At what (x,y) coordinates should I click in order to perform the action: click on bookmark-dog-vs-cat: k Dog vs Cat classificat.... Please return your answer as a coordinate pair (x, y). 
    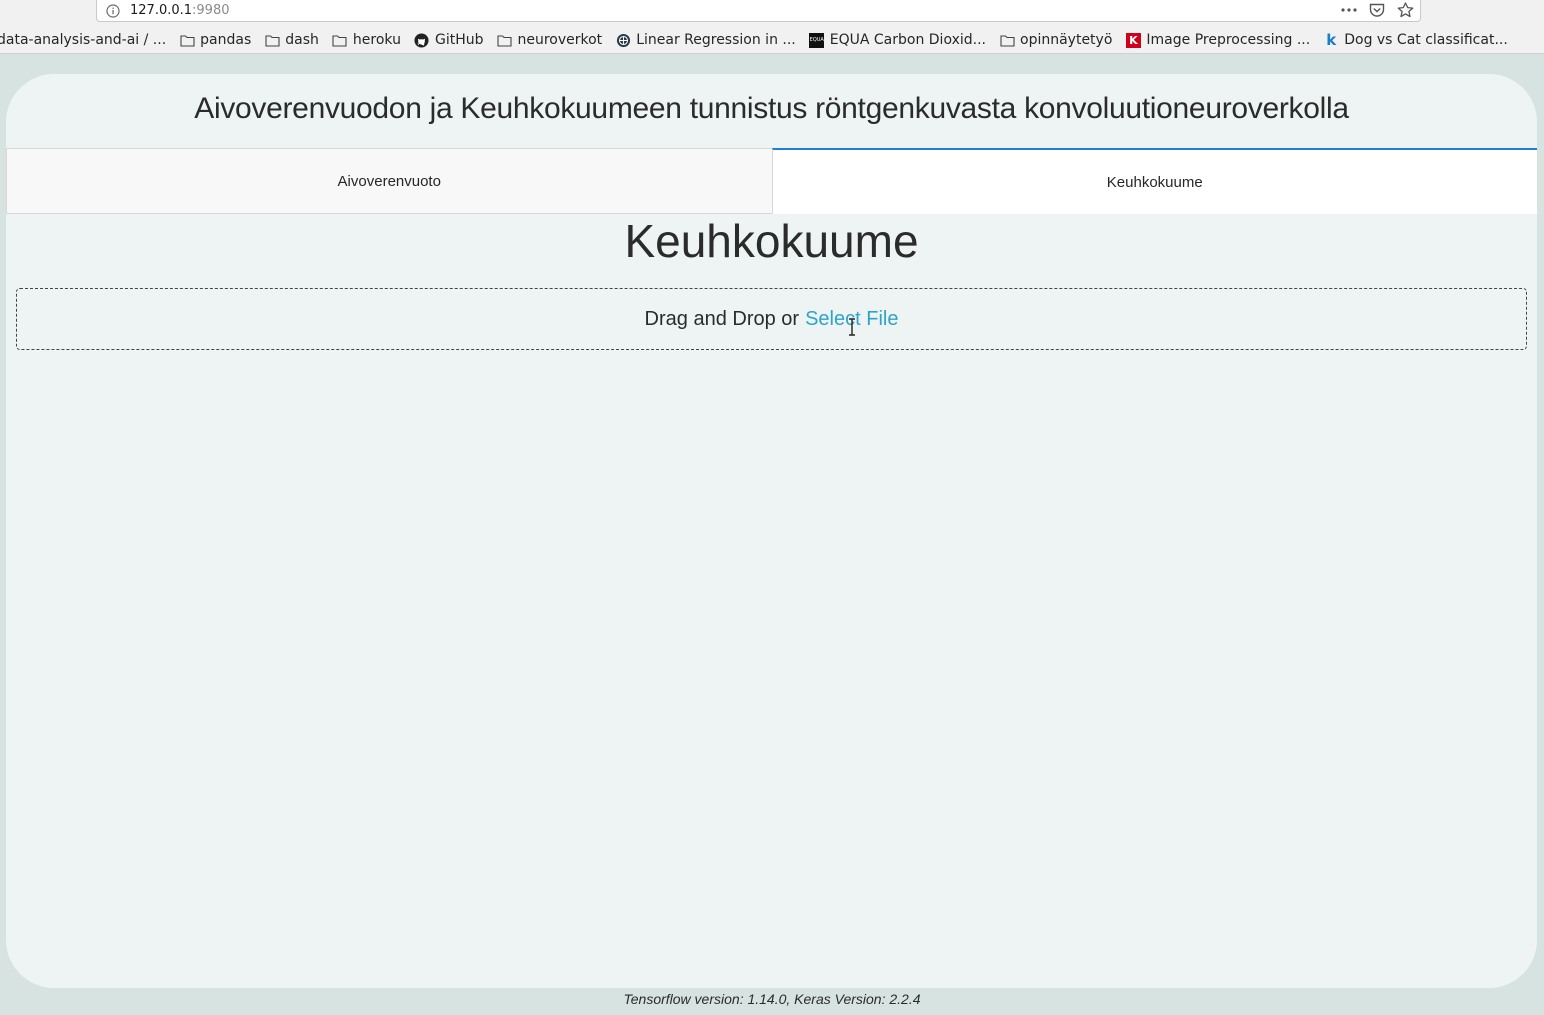
    Looking at the image, I should click on (1415, 40).